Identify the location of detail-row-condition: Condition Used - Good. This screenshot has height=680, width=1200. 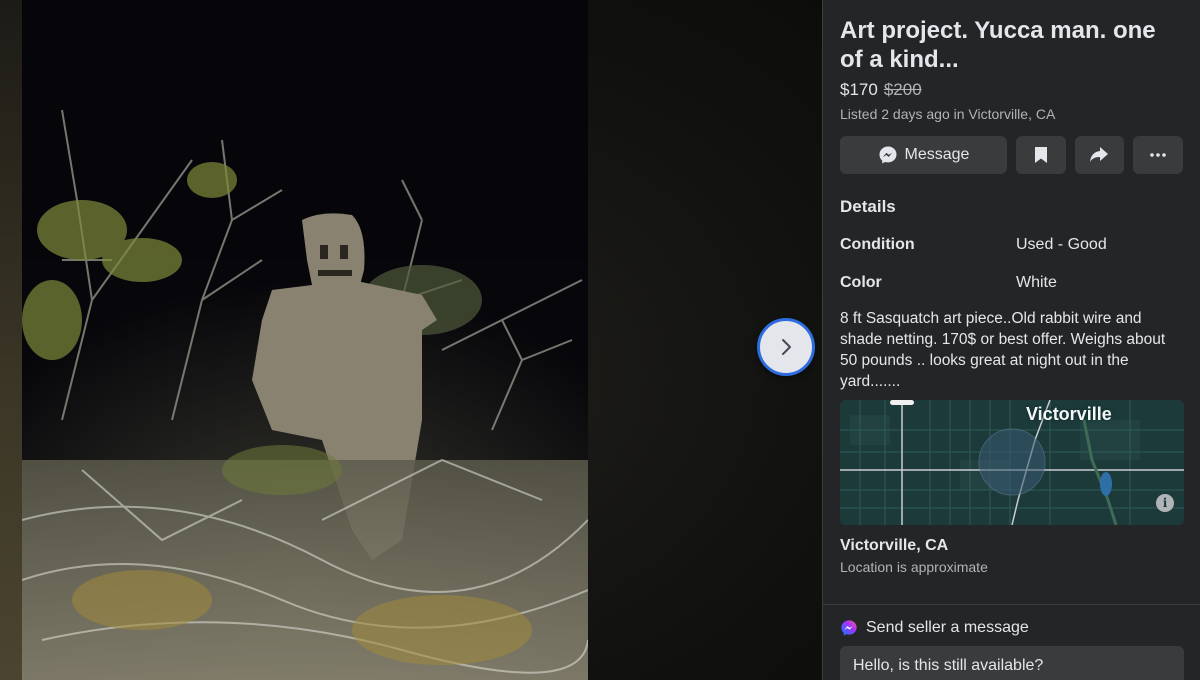
(1011, 244).